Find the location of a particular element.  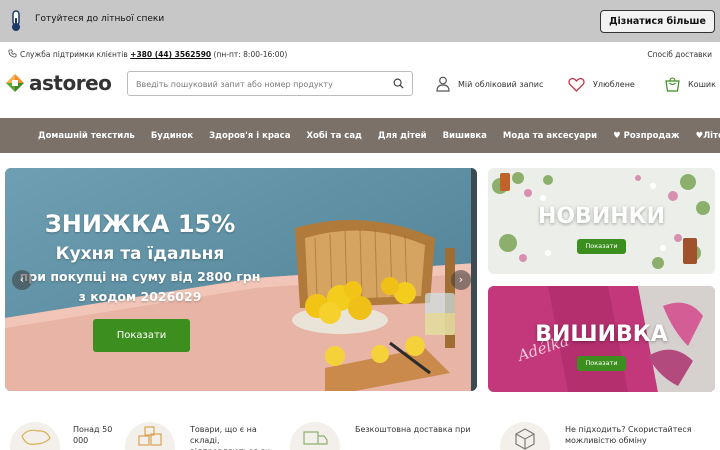

hero-next-button: › is located at coordinates (461, 280).